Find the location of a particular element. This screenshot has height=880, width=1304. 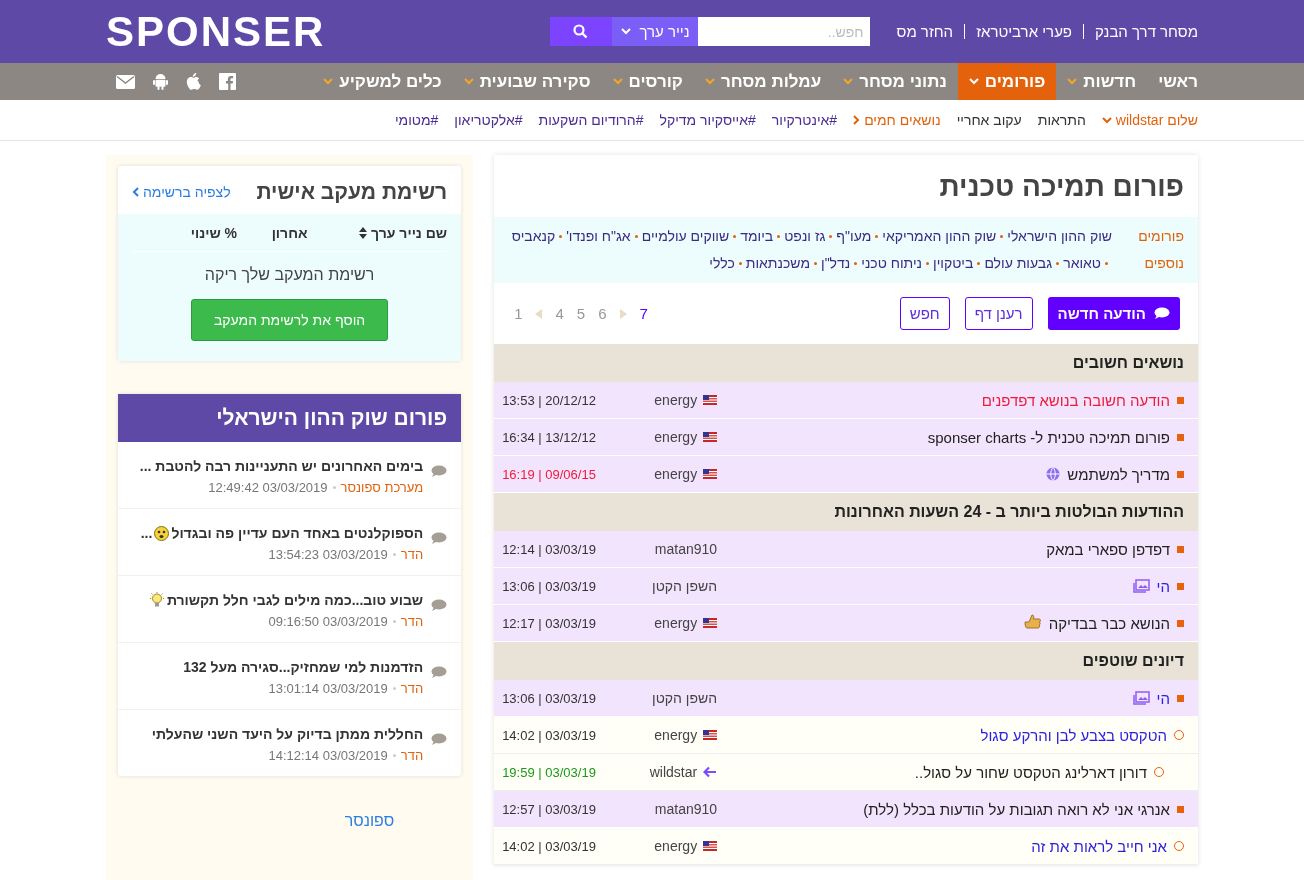

topic-link: מדריך למשתמש is located at coordinates (1118, 474).